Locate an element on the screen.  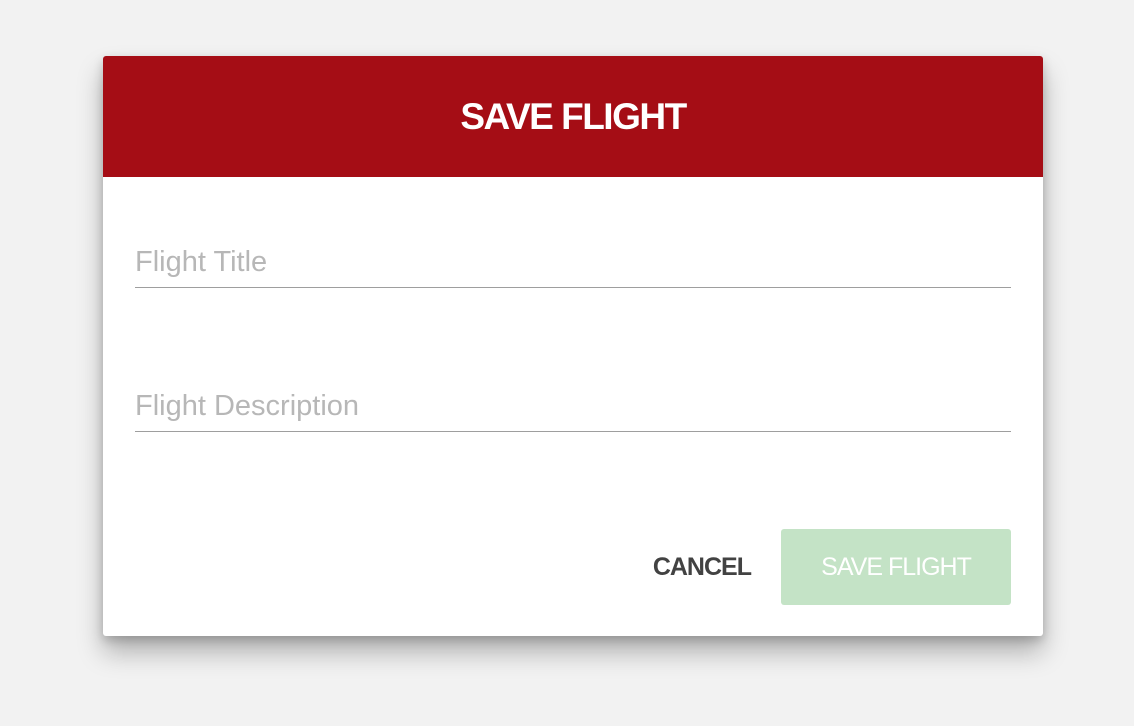
dialog-title: SAVE FLIGHT is located at coordinates (573, 116).